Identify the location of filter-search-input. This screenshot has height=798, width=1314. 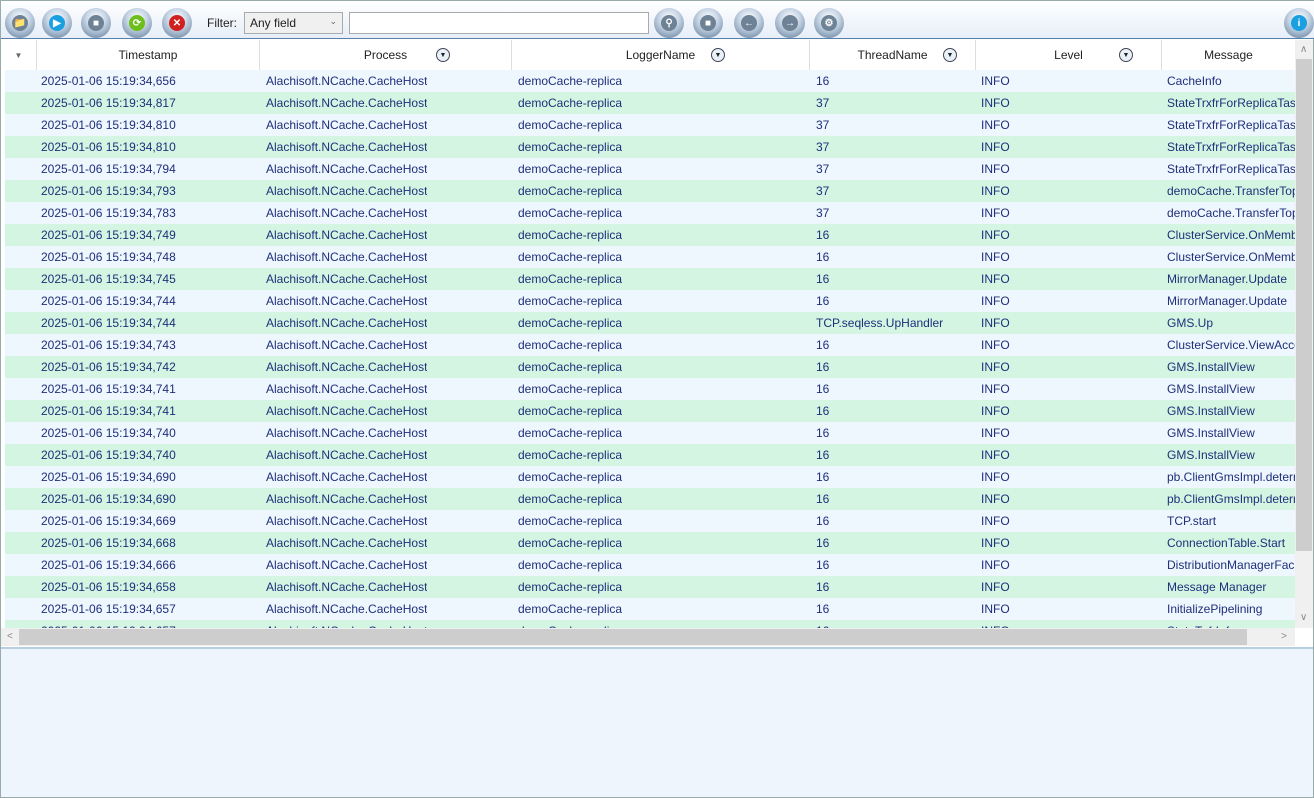
(499, 23).